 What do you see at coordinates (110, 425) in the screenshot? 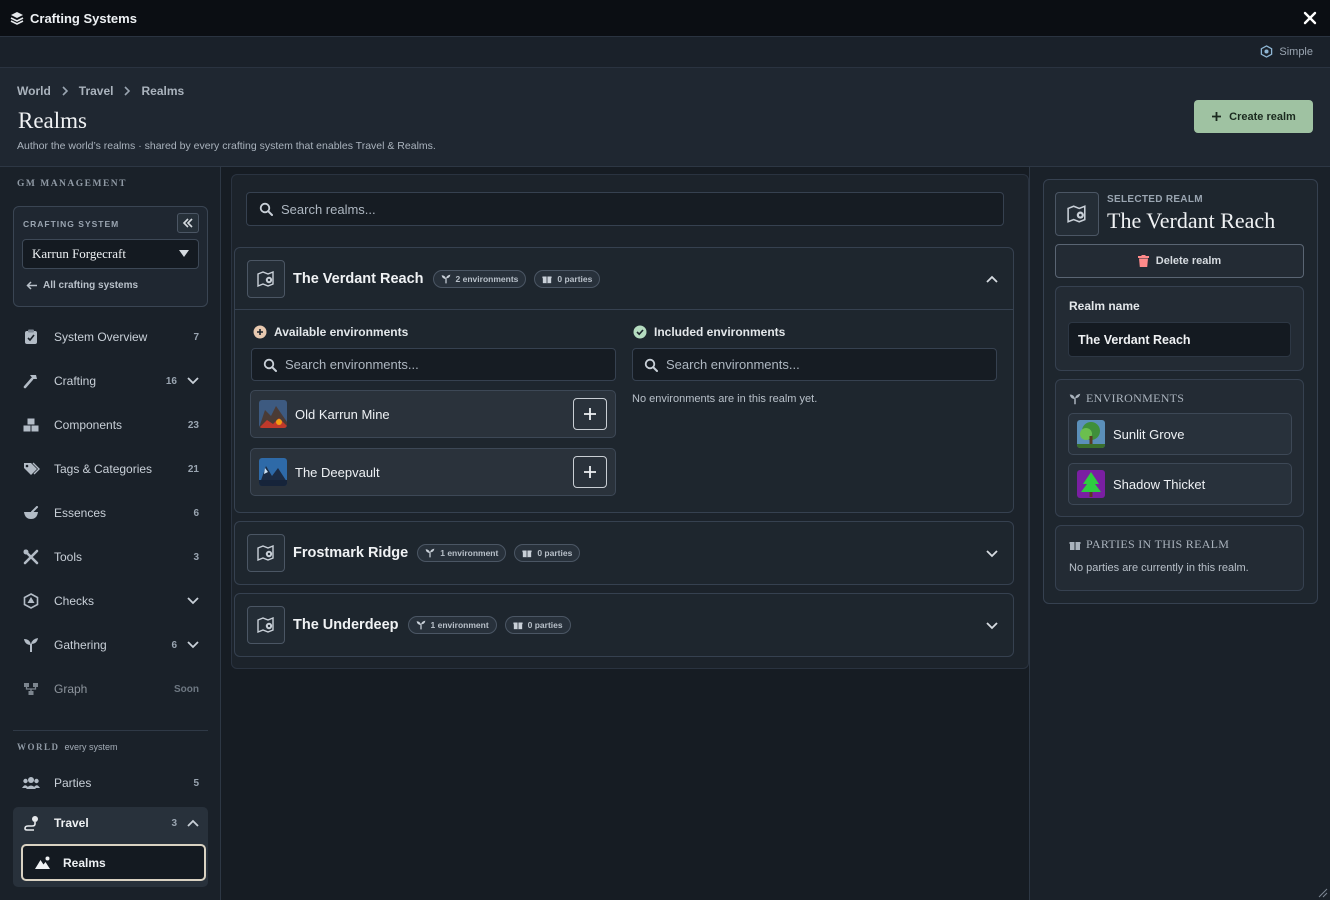
I see `sidebar-item-components: Components 23` at bounding box center [110, 425].